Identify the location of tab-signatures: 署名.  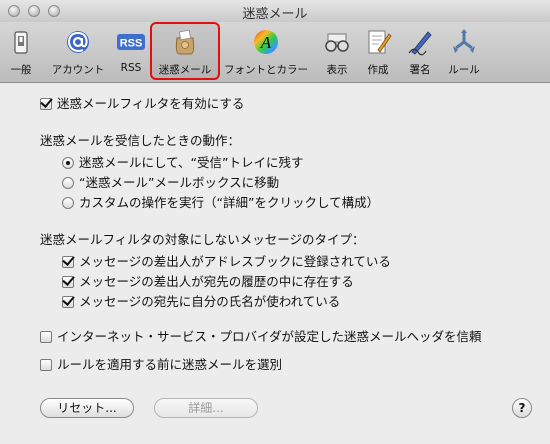
(420, 52).